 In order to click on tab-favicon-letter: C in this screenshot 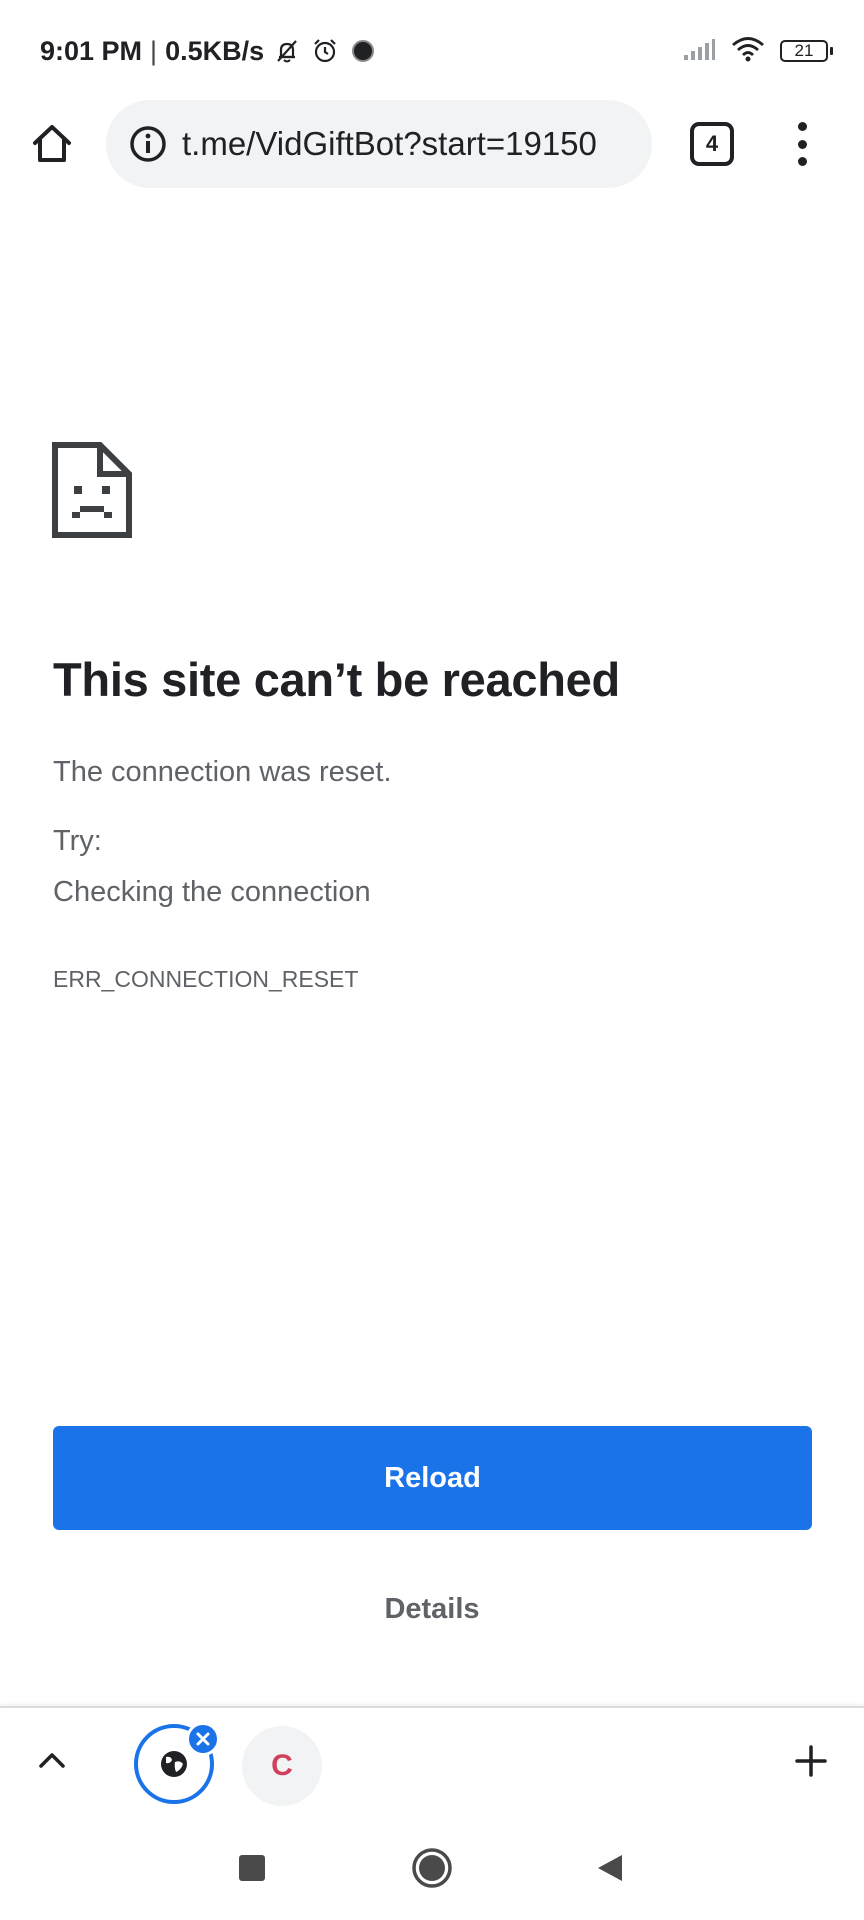, I will do `click(282, 1765)`.